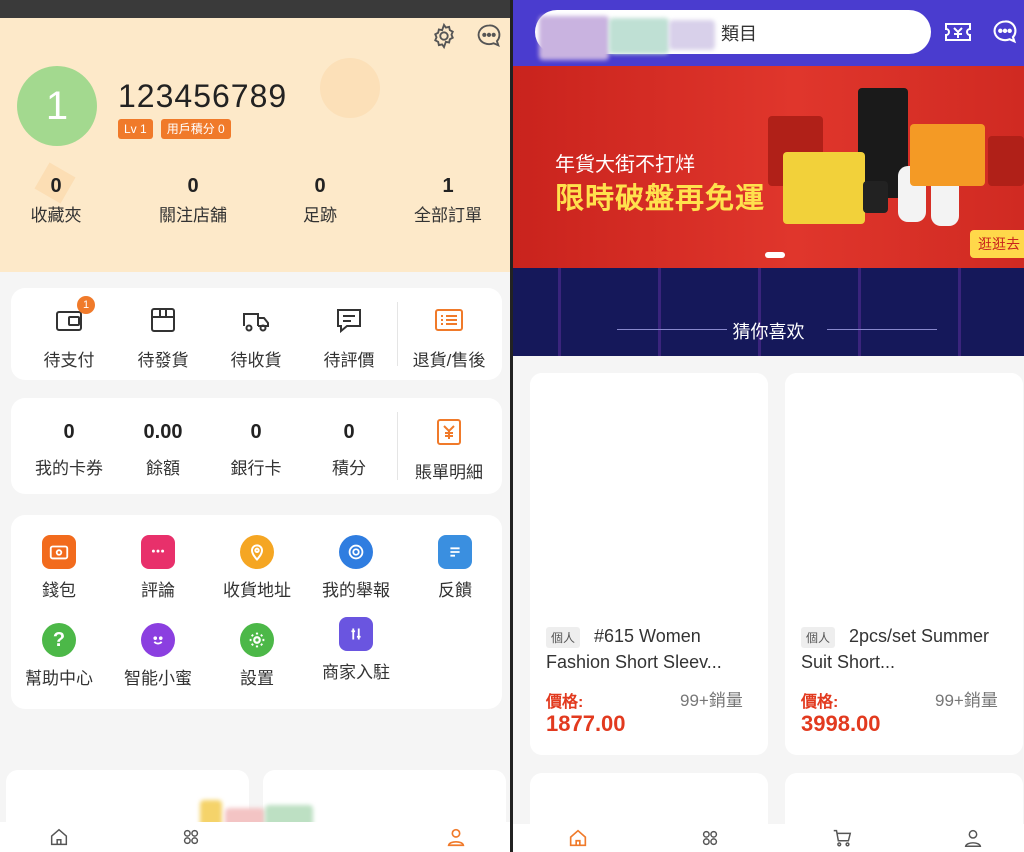  Describe the element at coordinates (257, 678) in the screenshot. I see `tool-label: 設置` at that location.